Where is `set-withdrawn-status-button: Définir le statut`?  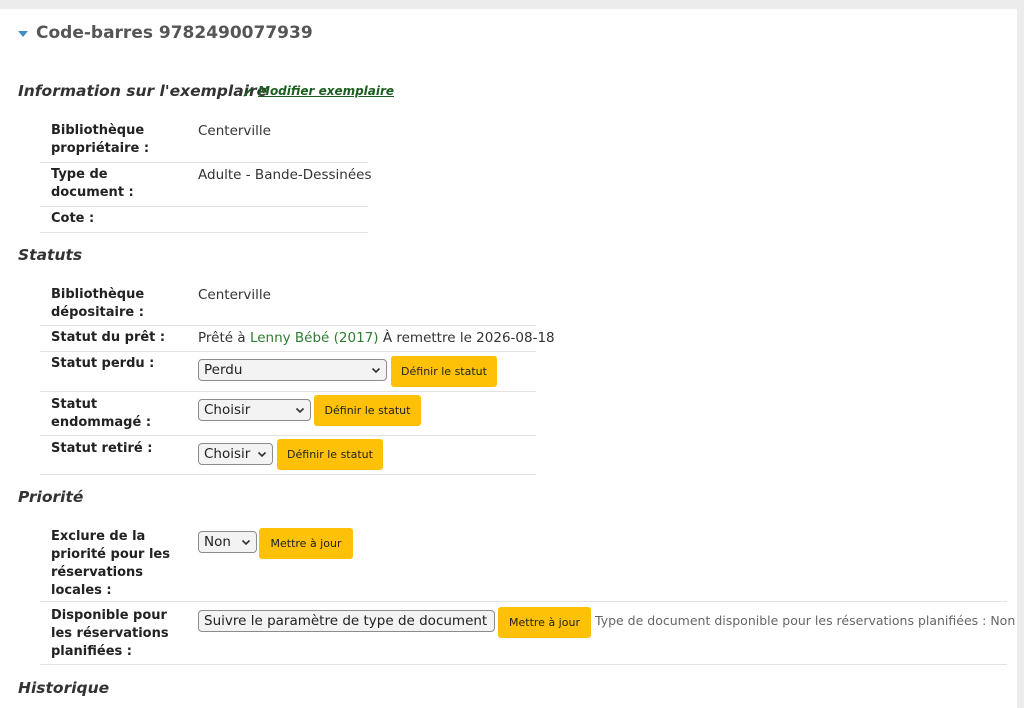 set-withdrawn-status-button: Définir le statut is located at coordinates (330, 454).